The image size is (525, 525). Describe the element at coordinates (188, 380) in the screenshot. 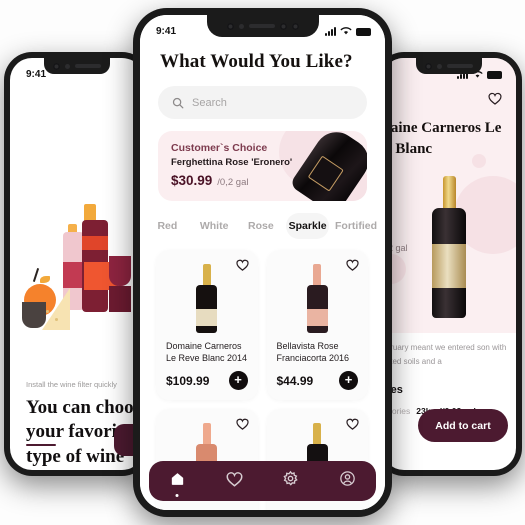

I see `product-price: $109.99` at that location.